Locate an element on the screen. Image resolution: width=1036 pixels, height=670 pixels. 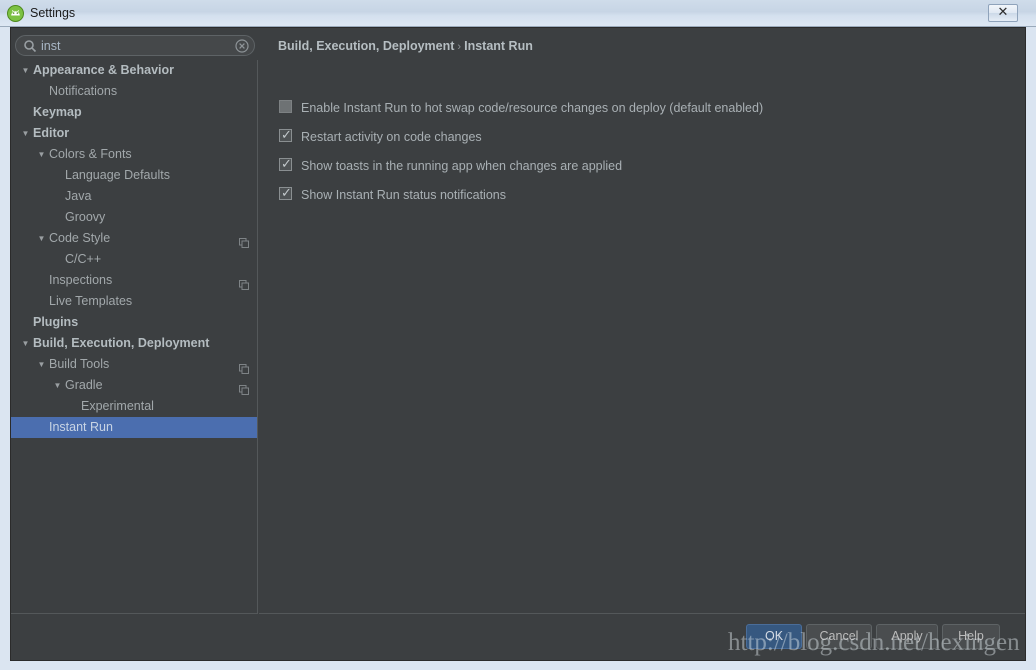
close-button: ✕ is located at coordinates (1003, 13).